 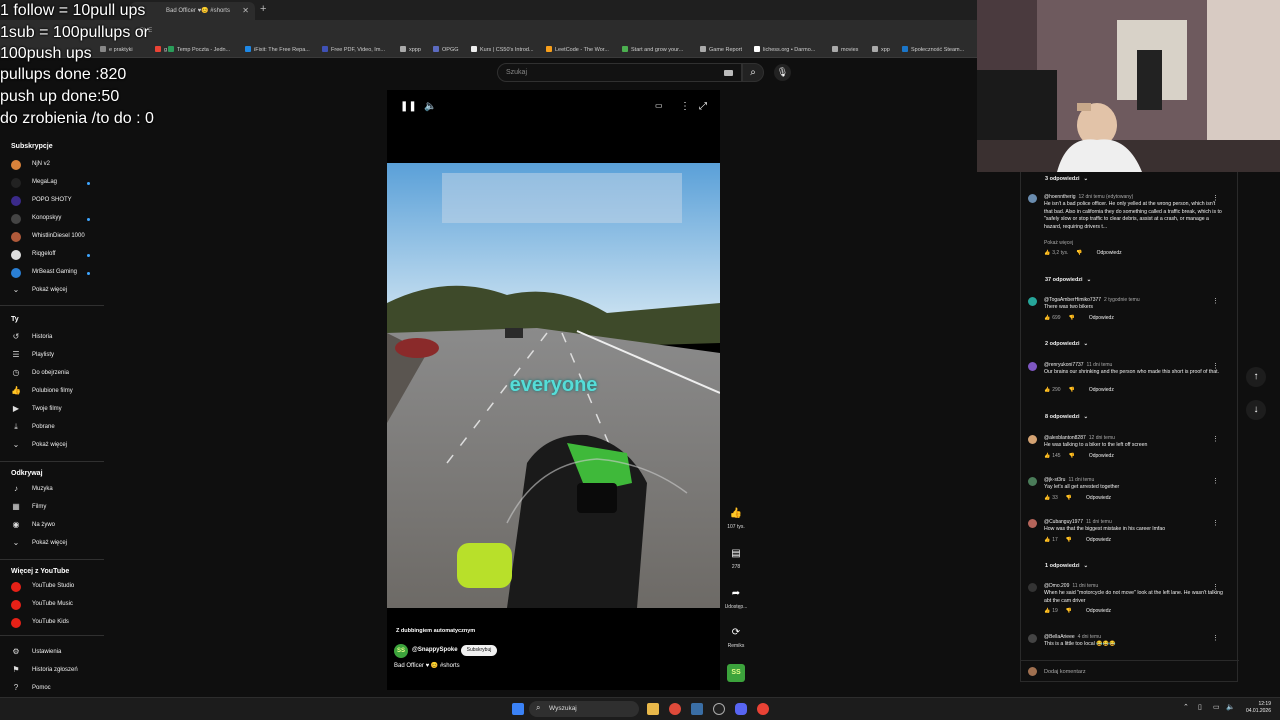 I want to click on channel-avatar: SS, so click(x=401, y=651).